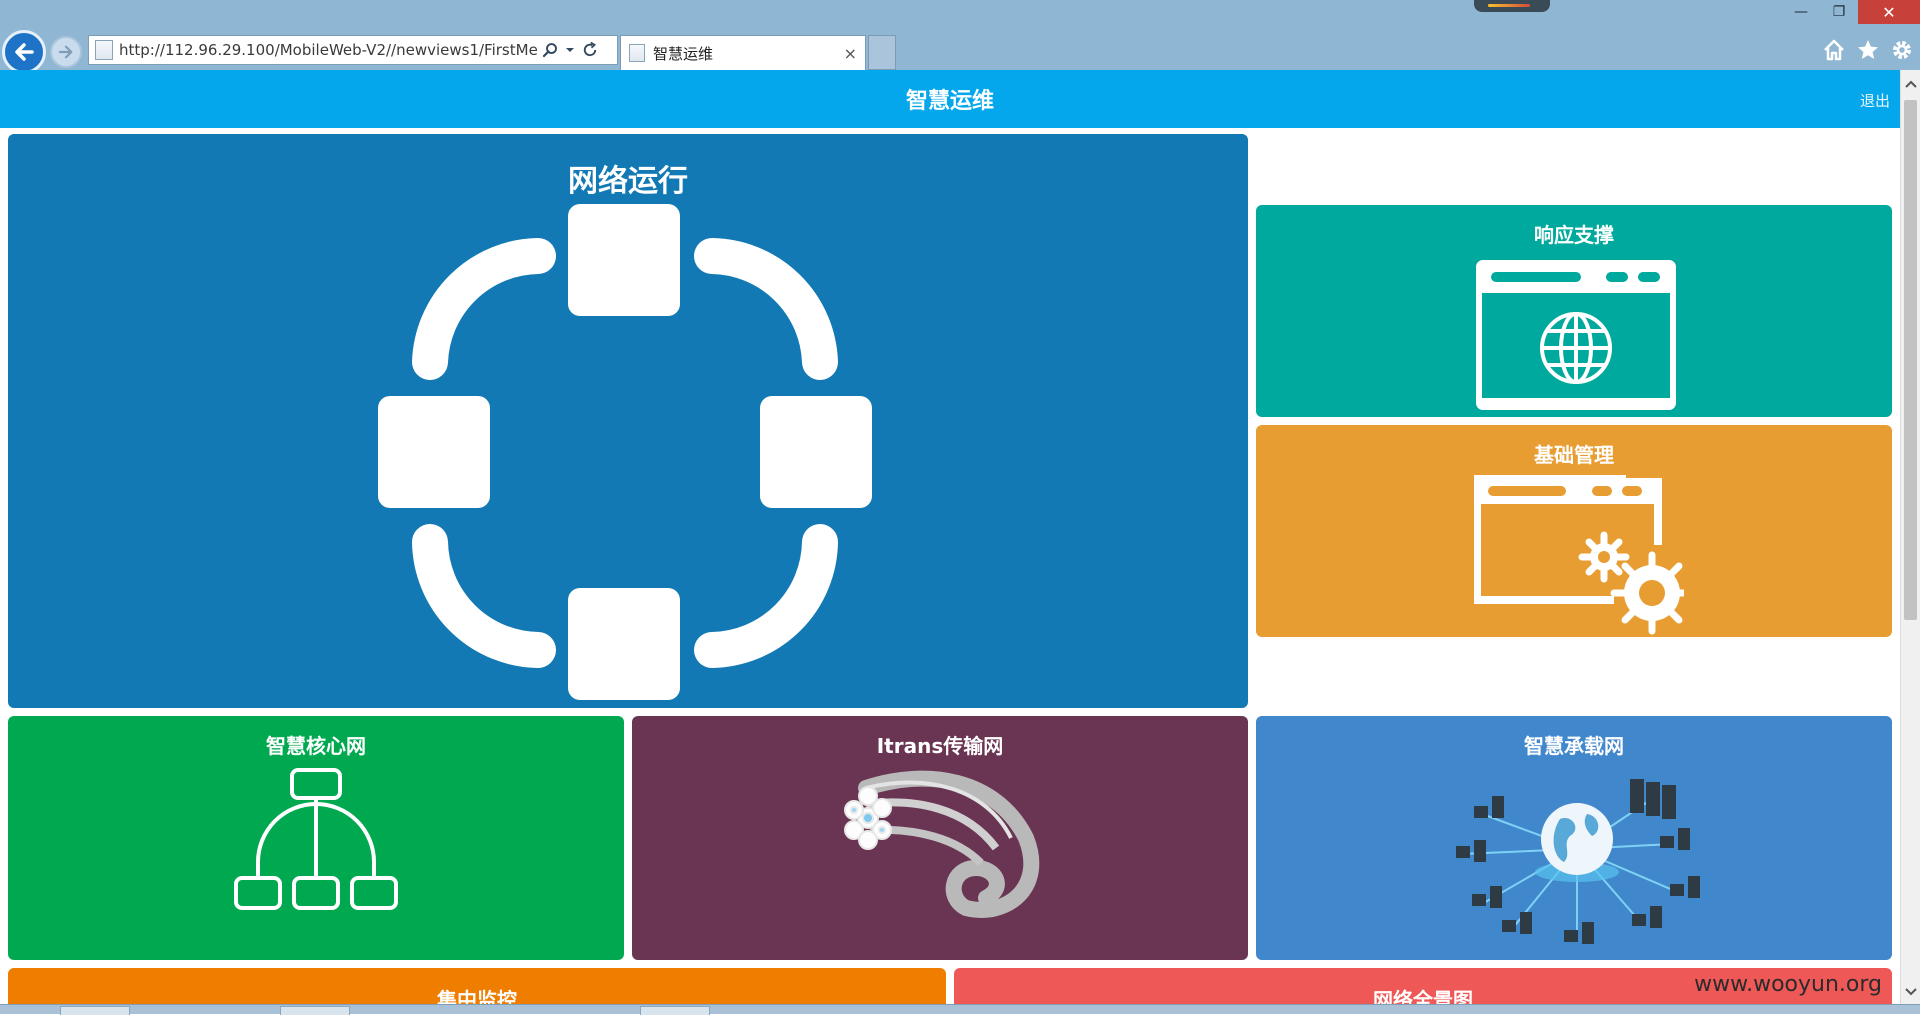 The image size is (1920, 1015). What do you see at coordinates (1910, 360) in the screenshot?
I see `scroll-thumb` at bounding box center [1910, 360].